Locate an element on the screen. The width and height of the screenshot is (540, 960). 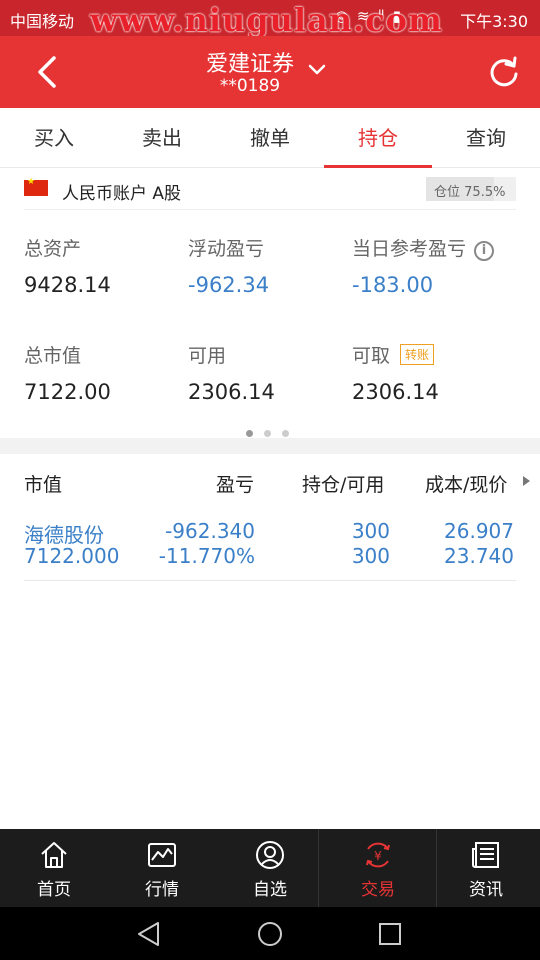
watermark: www.niugulan.com is located at coordinates (266, 20).